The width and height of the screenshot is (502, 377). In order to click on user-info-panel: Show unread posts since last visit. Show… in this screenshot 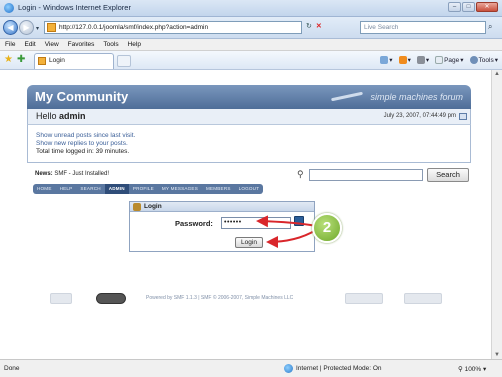, I will do `click(249, 144)`.